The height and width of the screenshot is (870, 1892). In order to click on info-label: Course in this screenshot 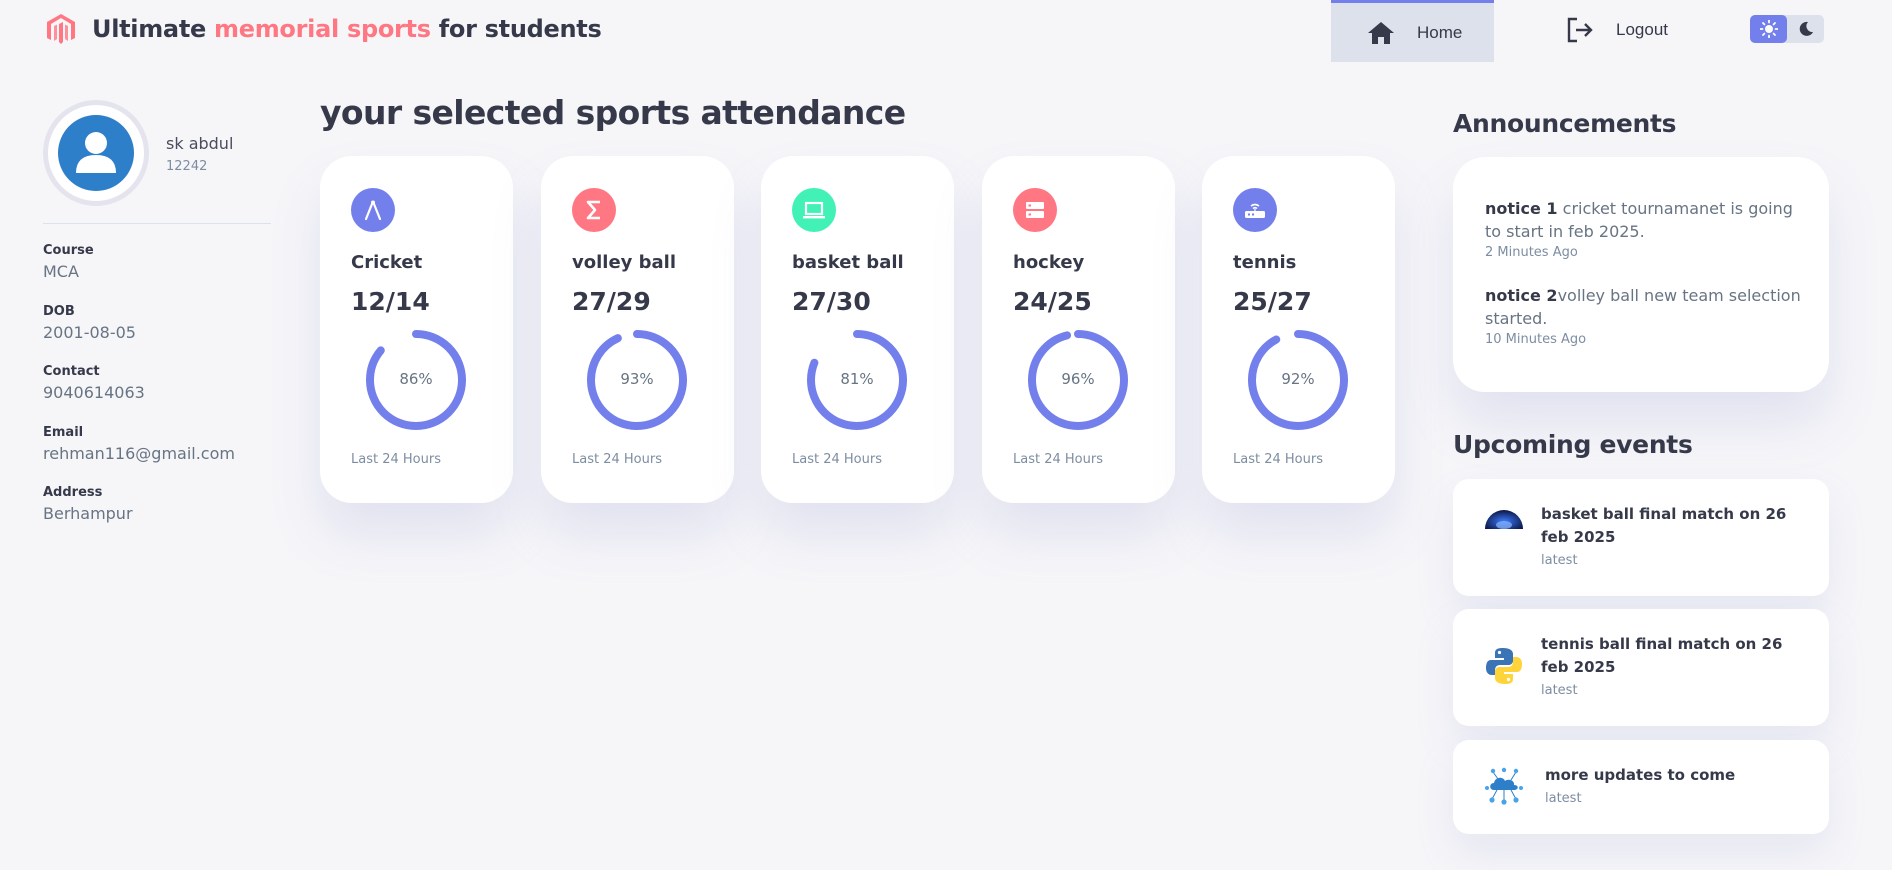, I will do `click(68, 250)`.